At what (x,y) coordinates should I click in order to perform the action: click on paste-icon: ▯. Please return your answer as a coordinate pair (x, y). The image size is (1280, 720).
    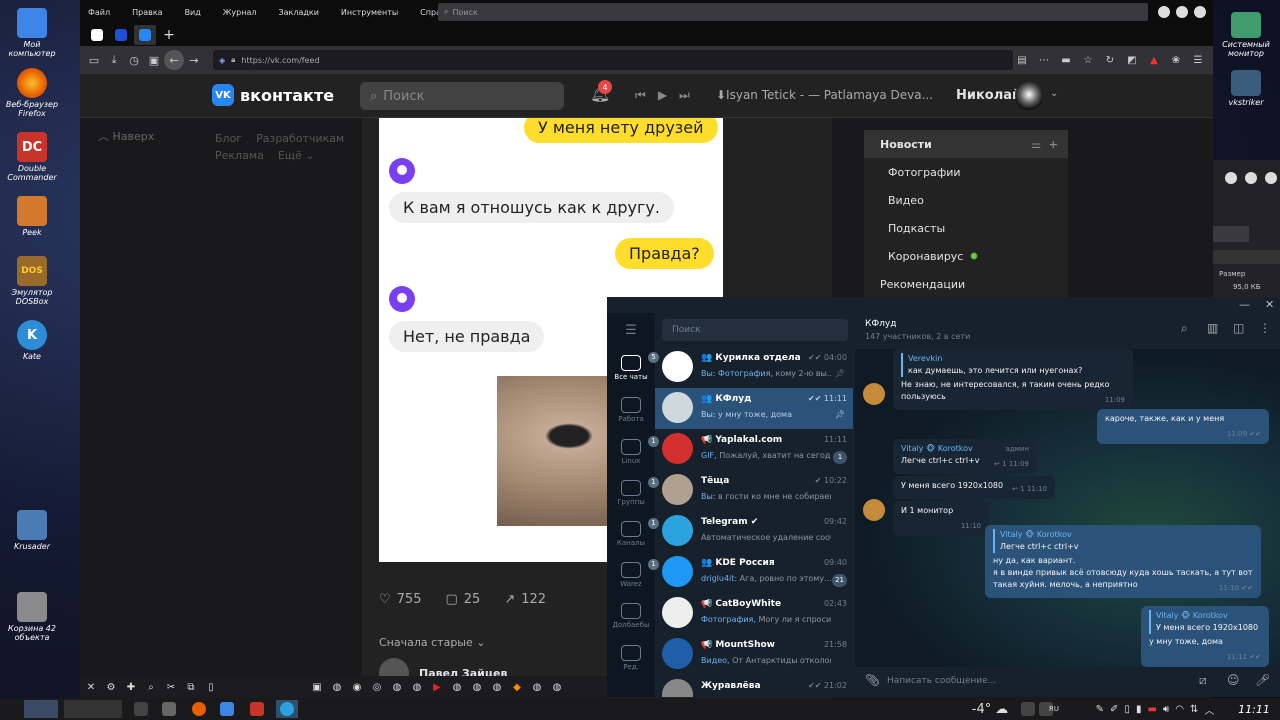
    Looking at the image, I should click on (211, 687).